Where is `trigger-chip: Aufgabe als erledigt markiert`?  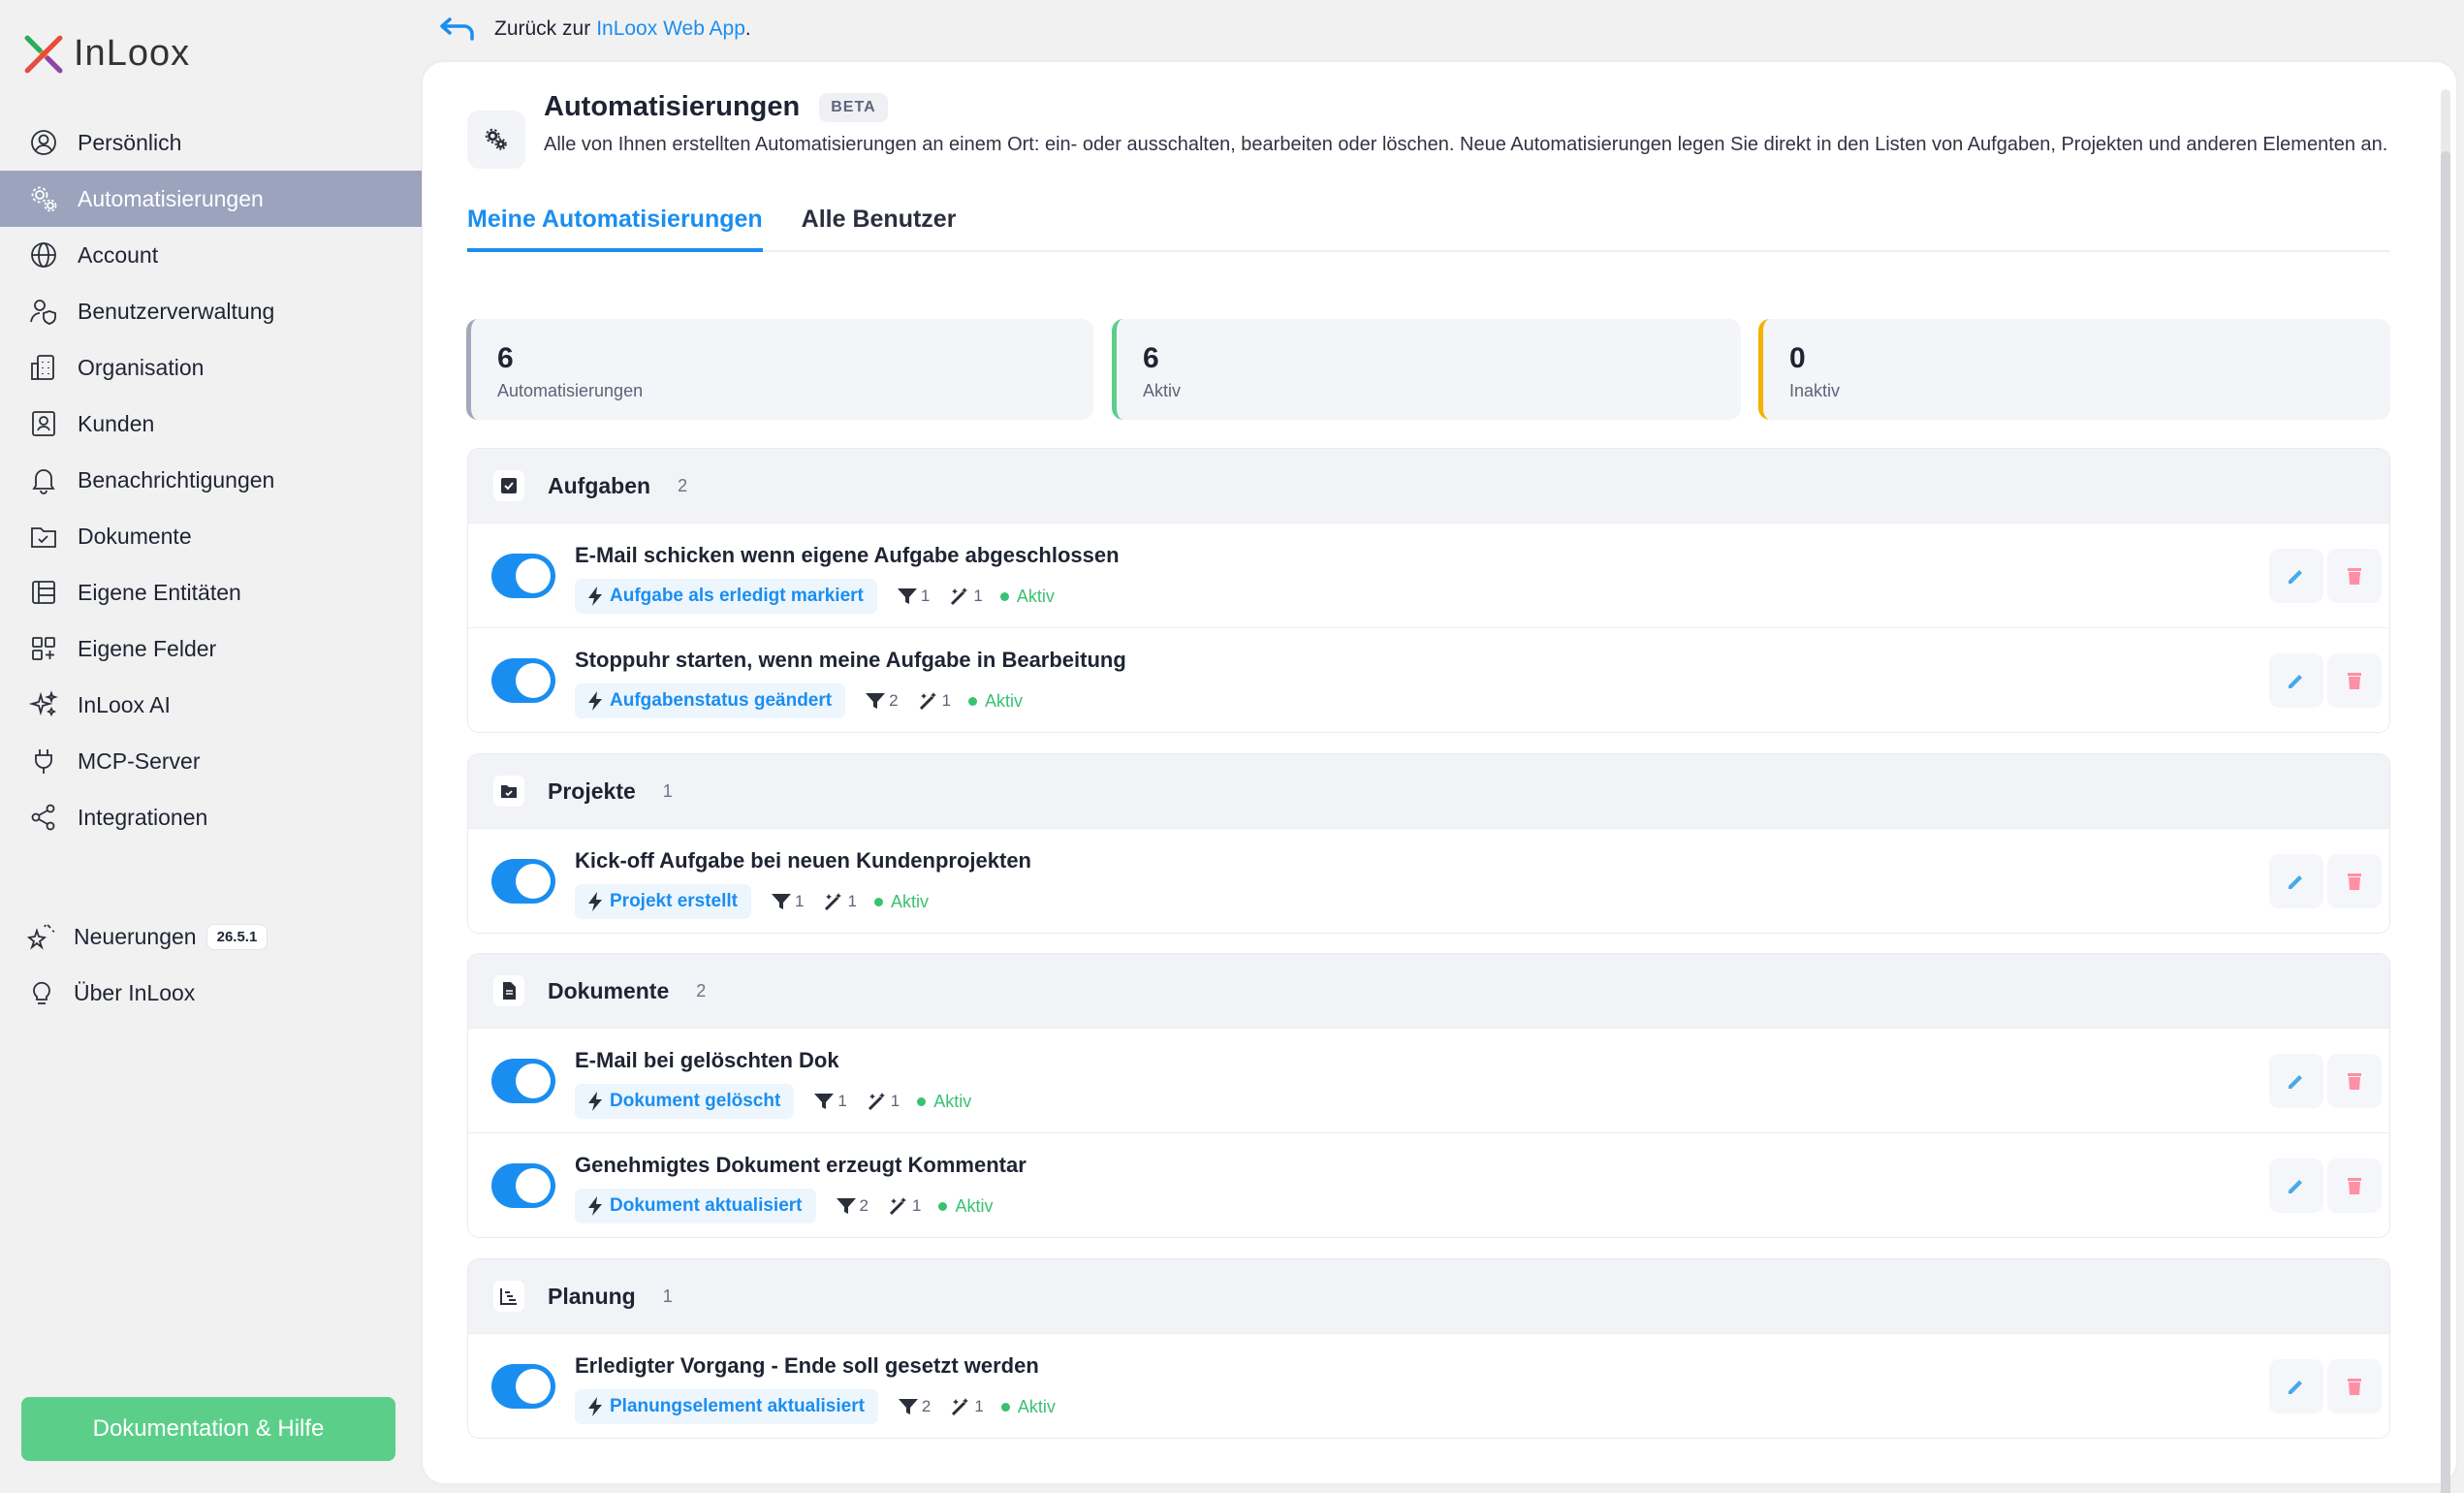
trigger-chip: Aufgabe als erledigt markiert is located at coordinates (726, 596).